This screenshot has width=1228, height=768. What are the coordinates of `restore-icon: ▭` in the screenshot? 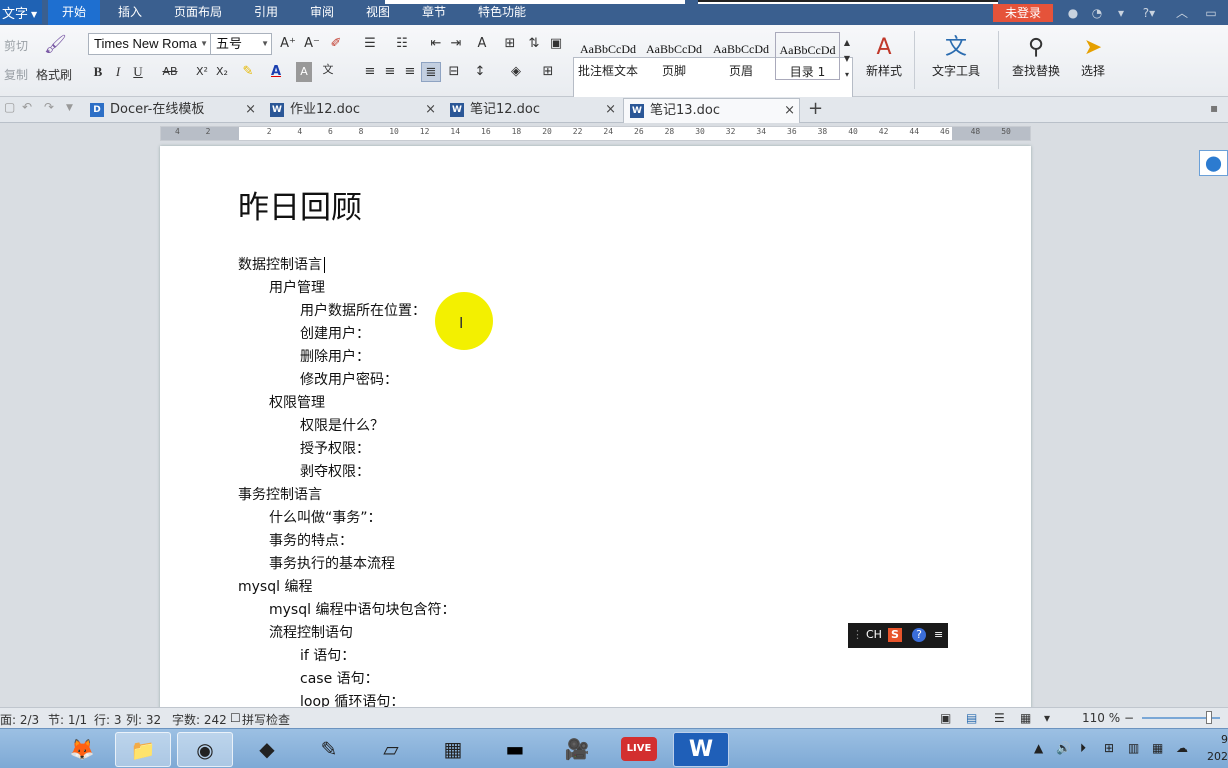 It's located at (1211, 13).